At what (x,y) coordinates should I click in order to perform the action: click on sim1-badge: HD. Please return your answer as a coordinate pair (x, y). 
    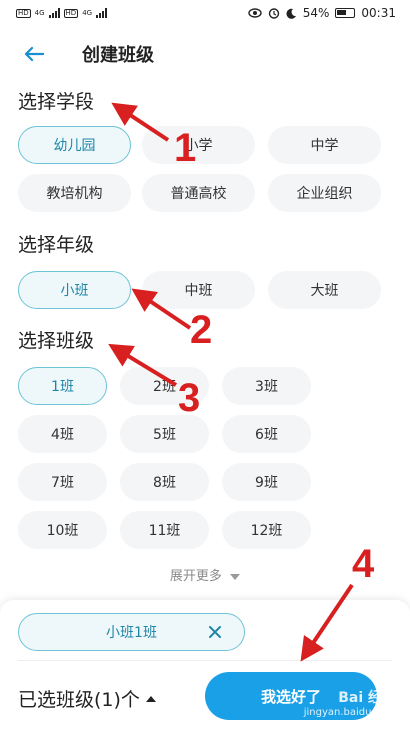
    Looking at the image, I should click on (23, 13).